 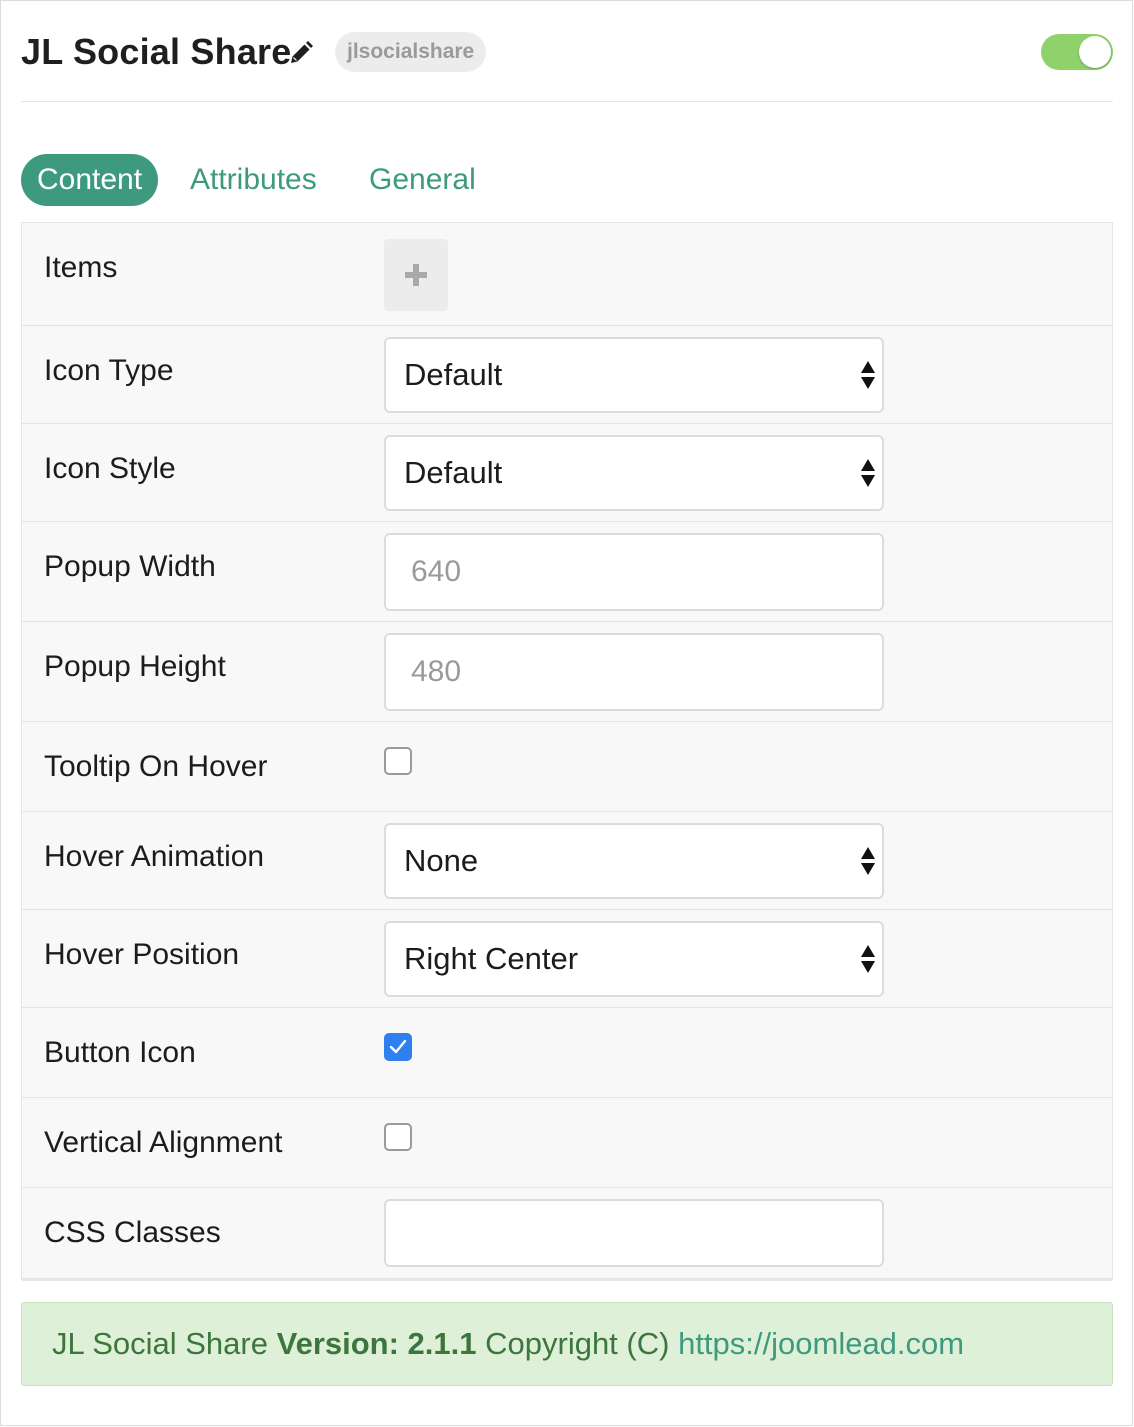 I want to click on hover-animation-select: None, so click(x=634, y=861).